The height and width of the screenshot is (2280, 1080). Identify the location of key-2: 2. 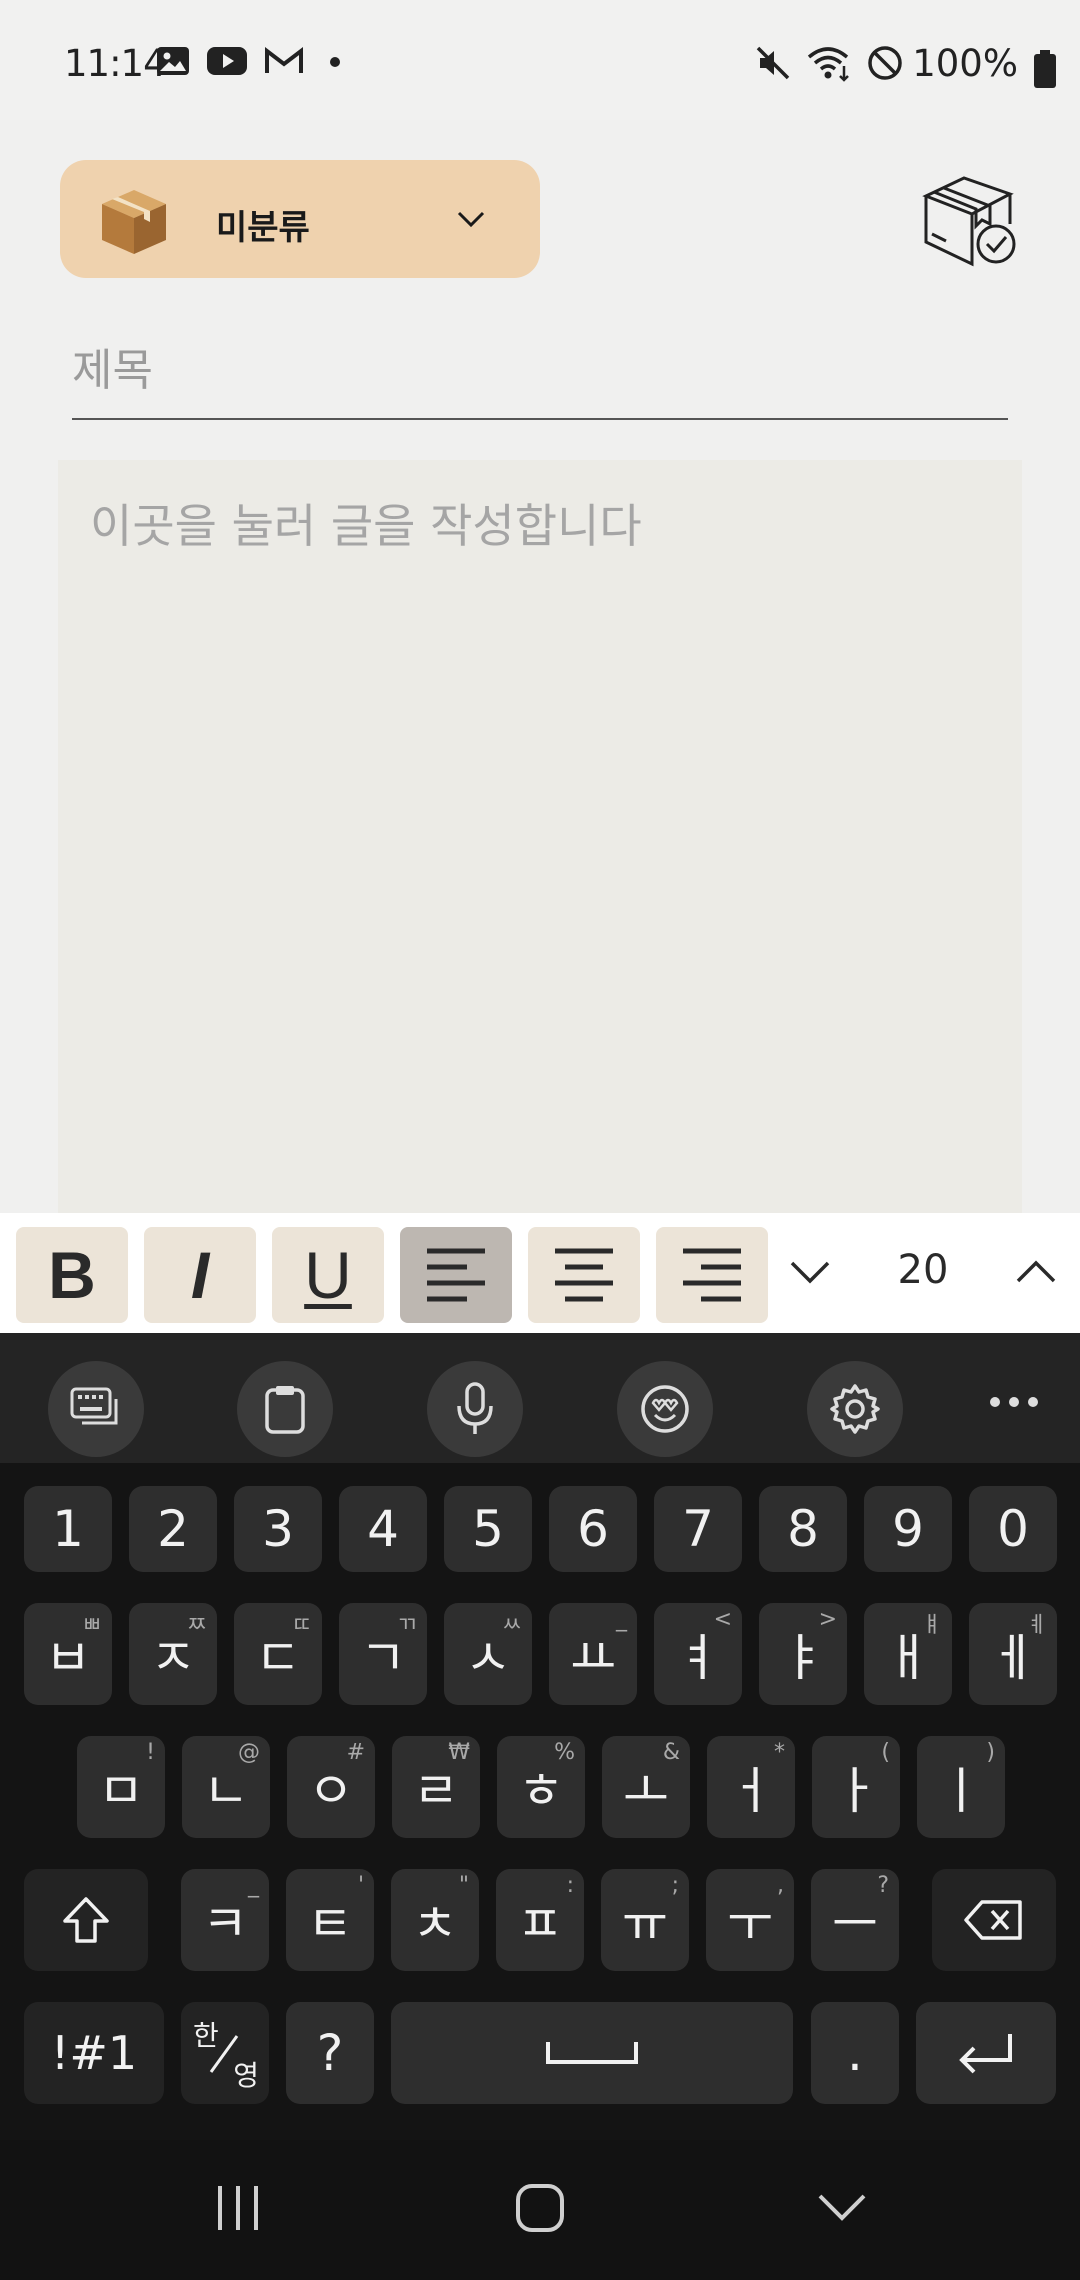
(173, 1529).